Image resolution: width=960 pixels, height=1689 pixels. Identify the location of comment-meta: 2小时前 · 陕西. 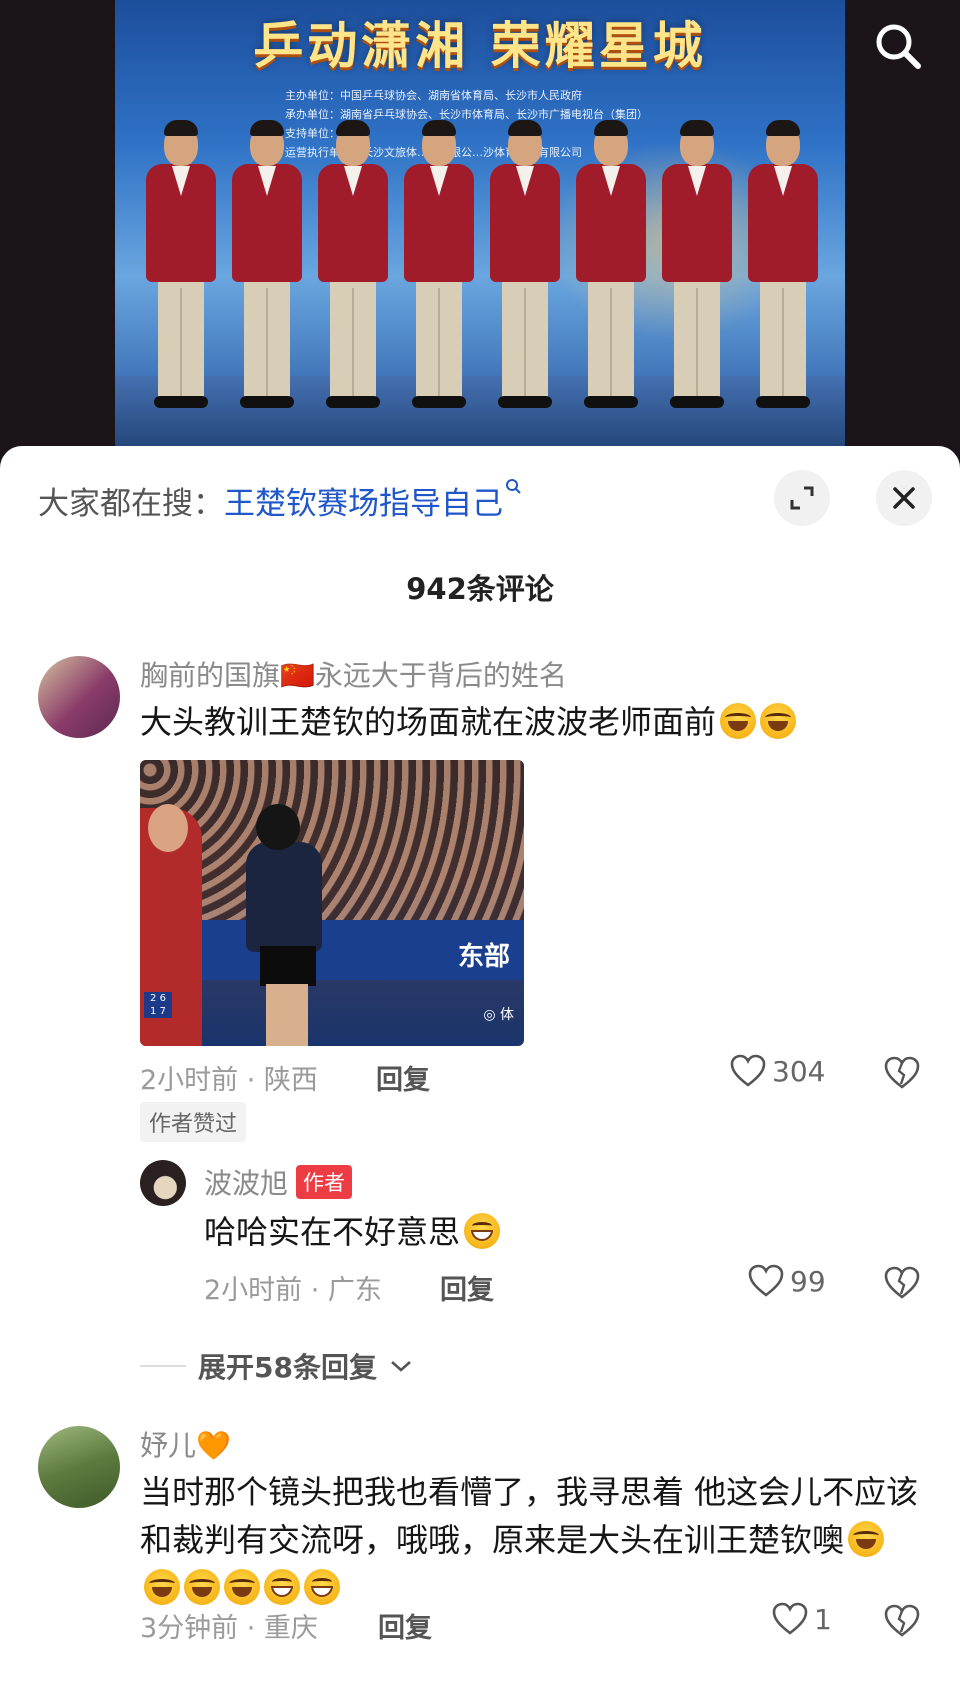
(229, 1080).